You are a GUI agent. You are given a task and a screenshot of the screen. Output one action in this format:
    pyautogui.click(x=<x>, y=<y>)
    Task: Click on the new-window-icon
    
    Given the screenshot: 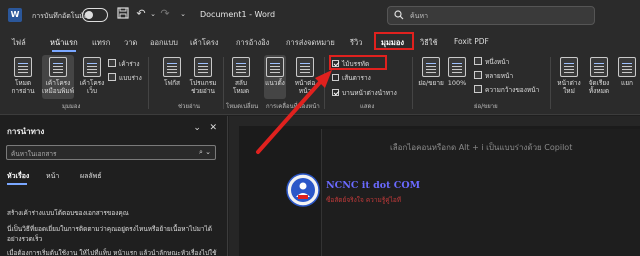 What is the action you would take?
    pyautogui.click(x=569, y=67)
    